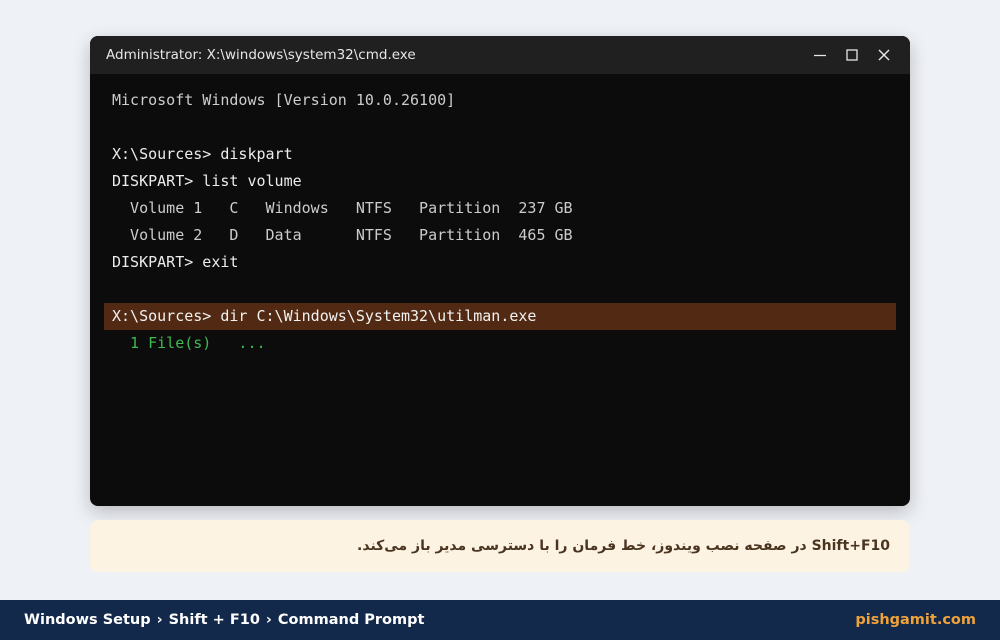 The height and width of the screenshot is (640, 1000). I want to click on terminal-line: Microsoft Windows [Version 10.0.26100], so click(284, 100).